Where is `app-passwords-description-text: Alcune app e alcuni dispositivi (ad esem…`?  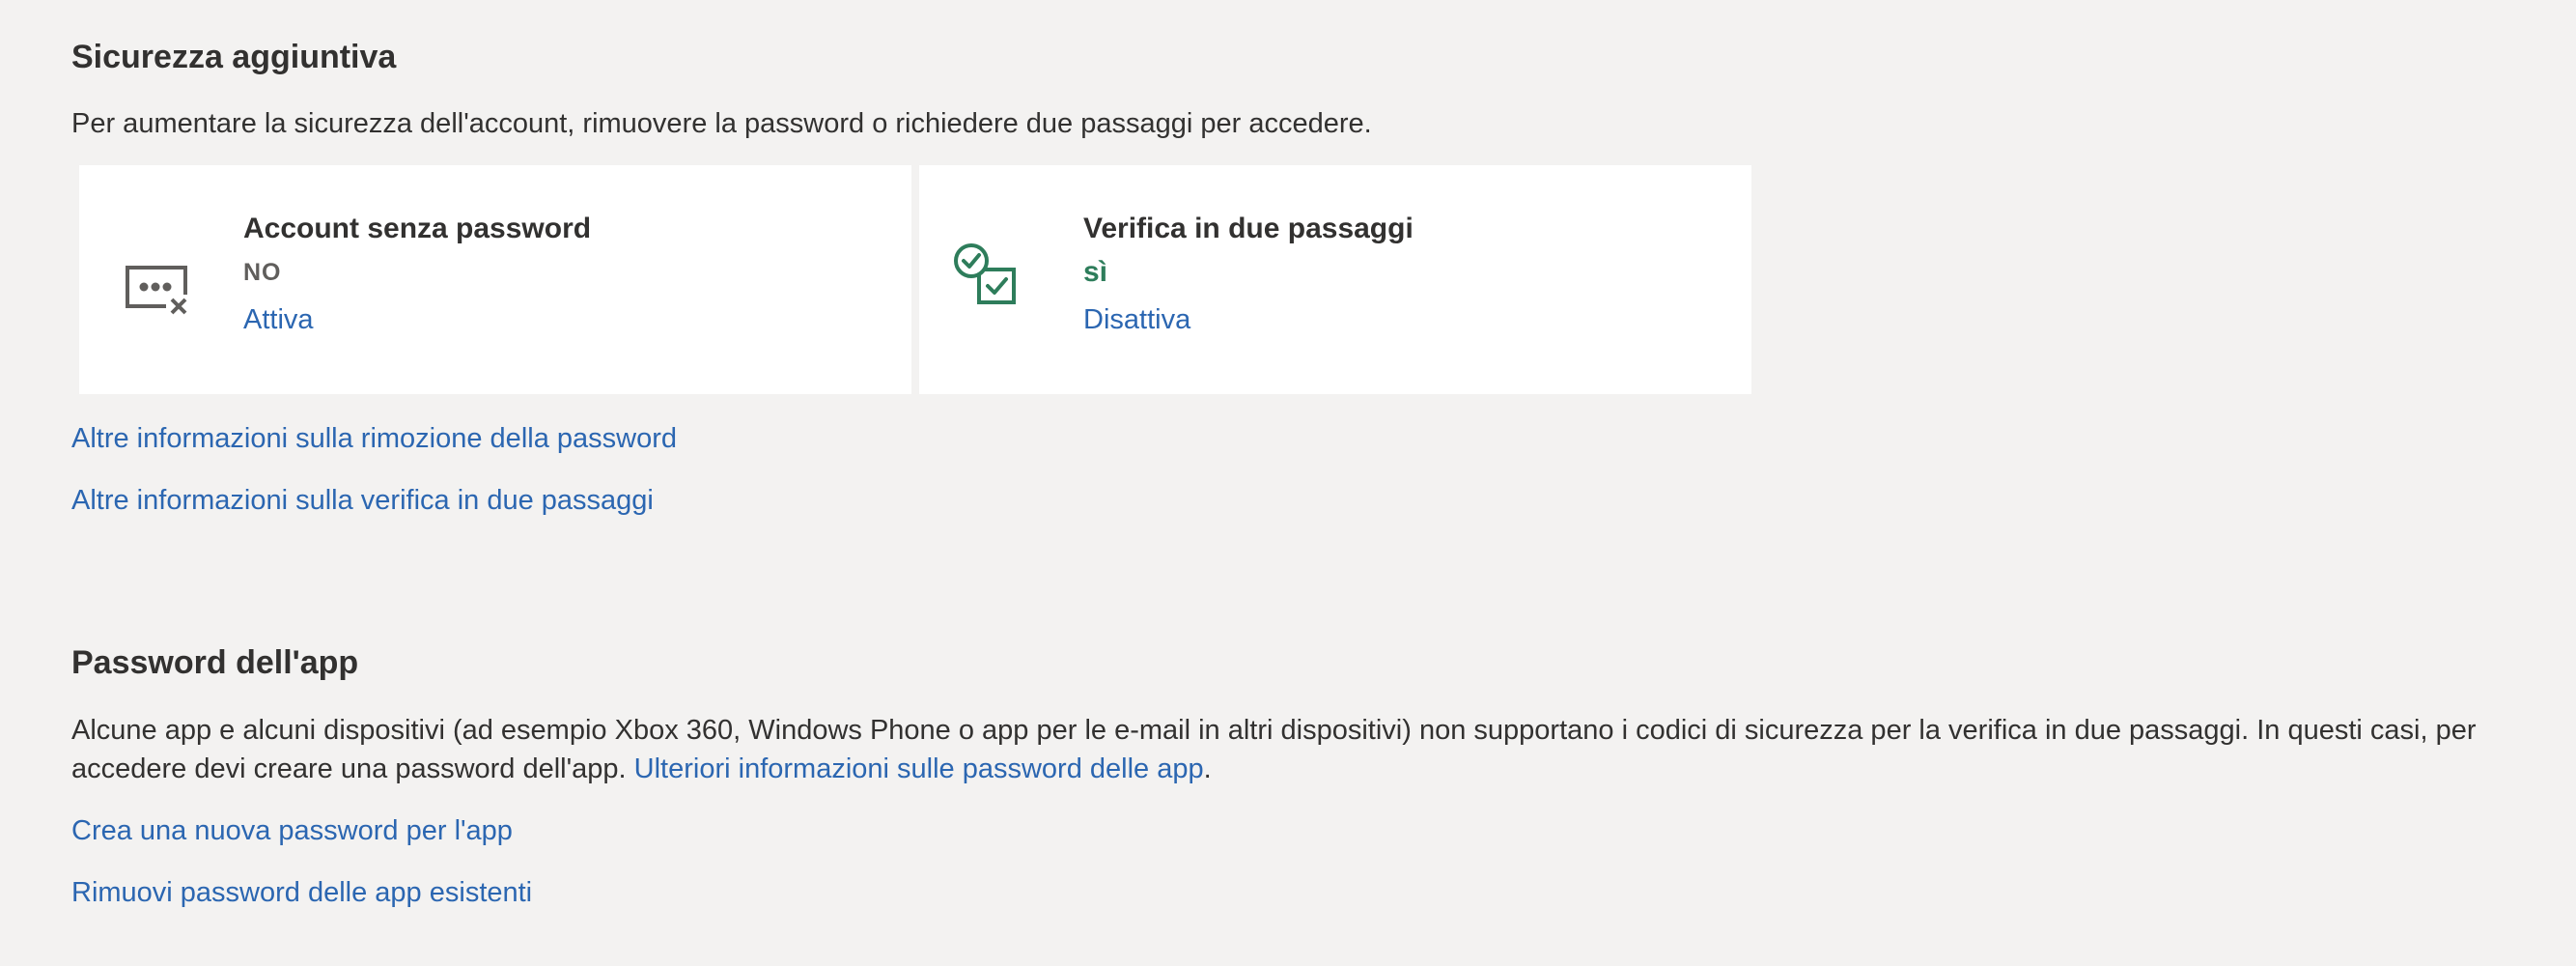
app-passwords-description-text: Alcune app e alcuni dispositivi (ad esem… is located at coordinates (1274, 749).